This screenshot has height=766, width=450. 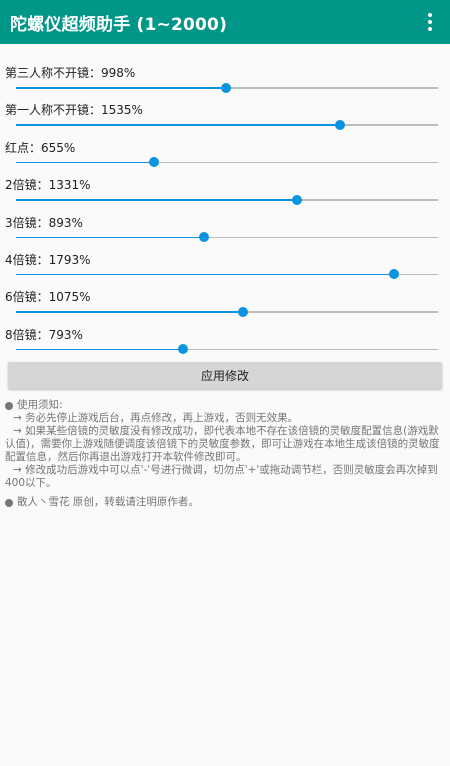 What do you see at coordinates (225, 111) in the screenshot?
I see `slider-row: 第一人称不开镜：1535%` at bounding box center [225, 111].